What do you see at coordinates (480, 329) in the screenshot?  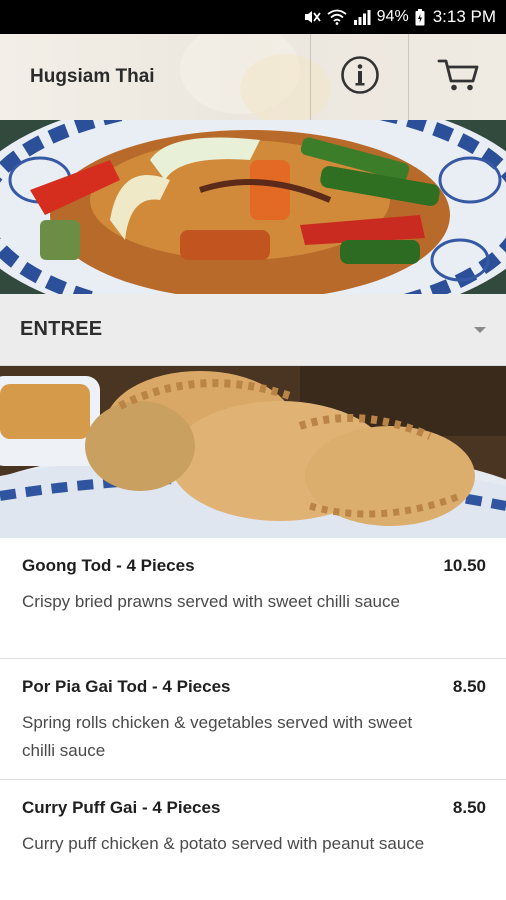 I see `dropdown-caret-icon` at bounding box center [480, 329].